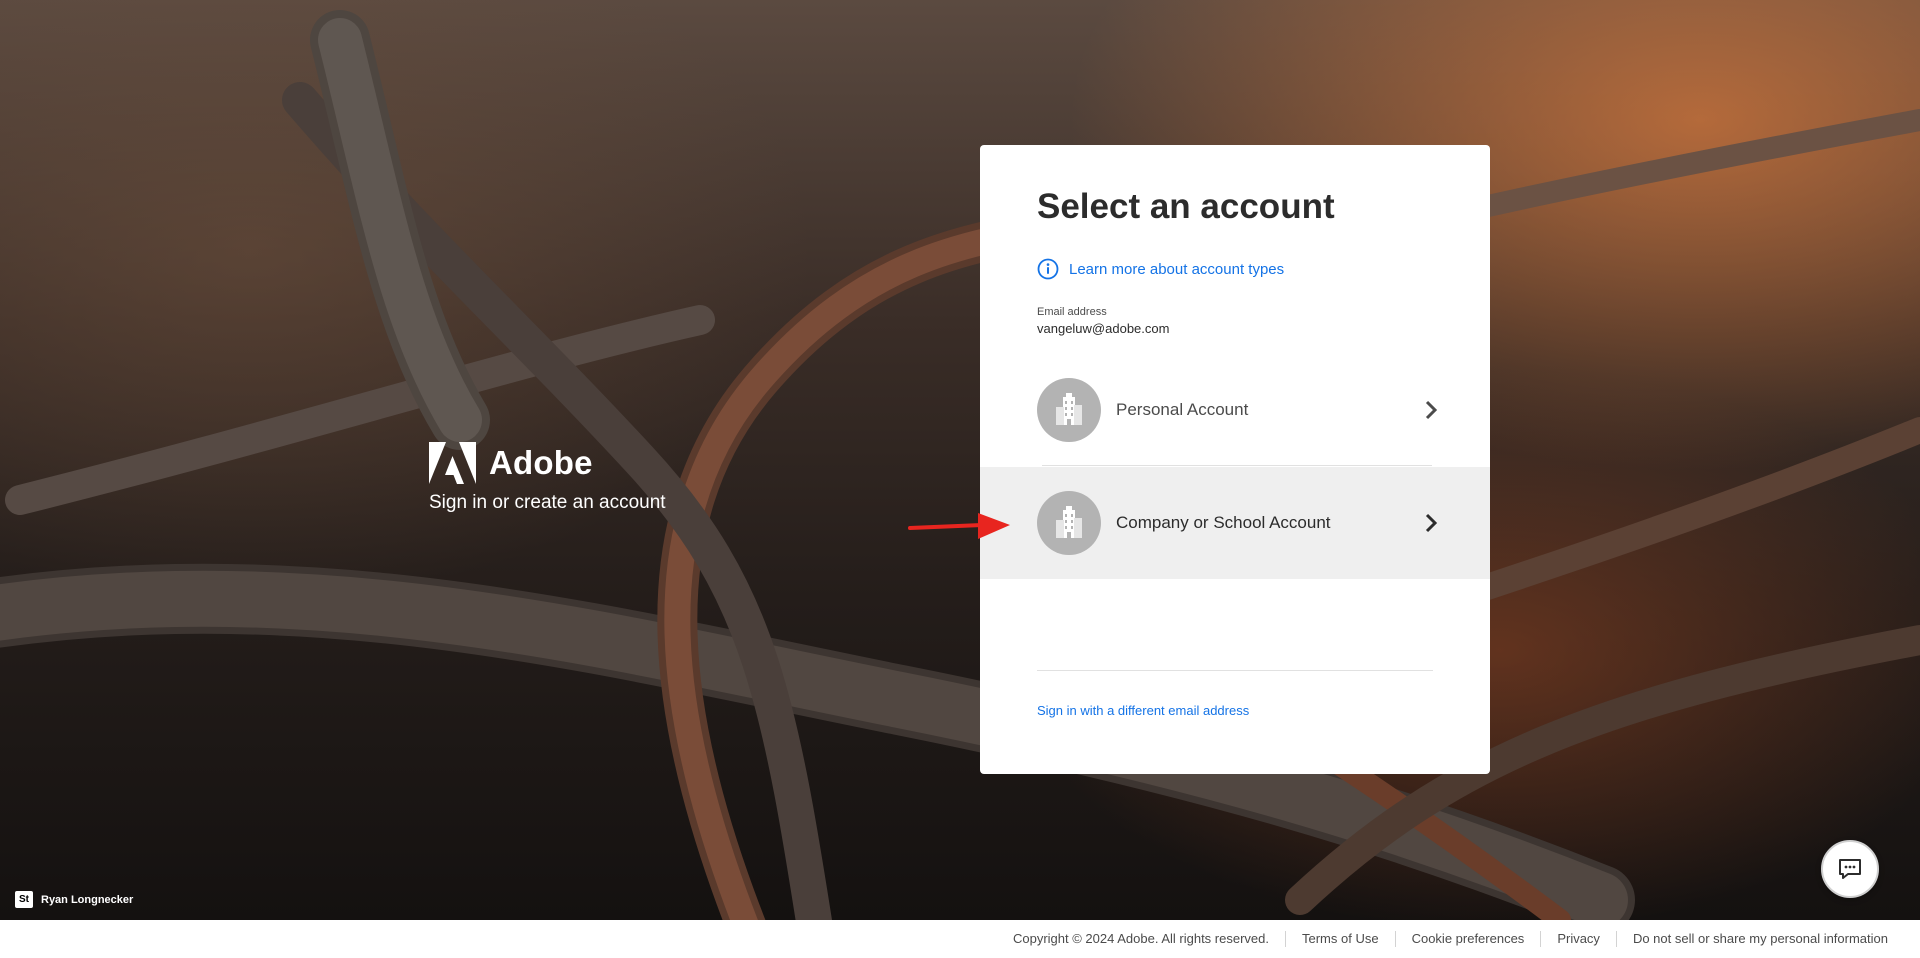 This screenshot has width=1920, height=958. I want to click on footer-link-cookies: Cookie preferences, so click(1467, 939).